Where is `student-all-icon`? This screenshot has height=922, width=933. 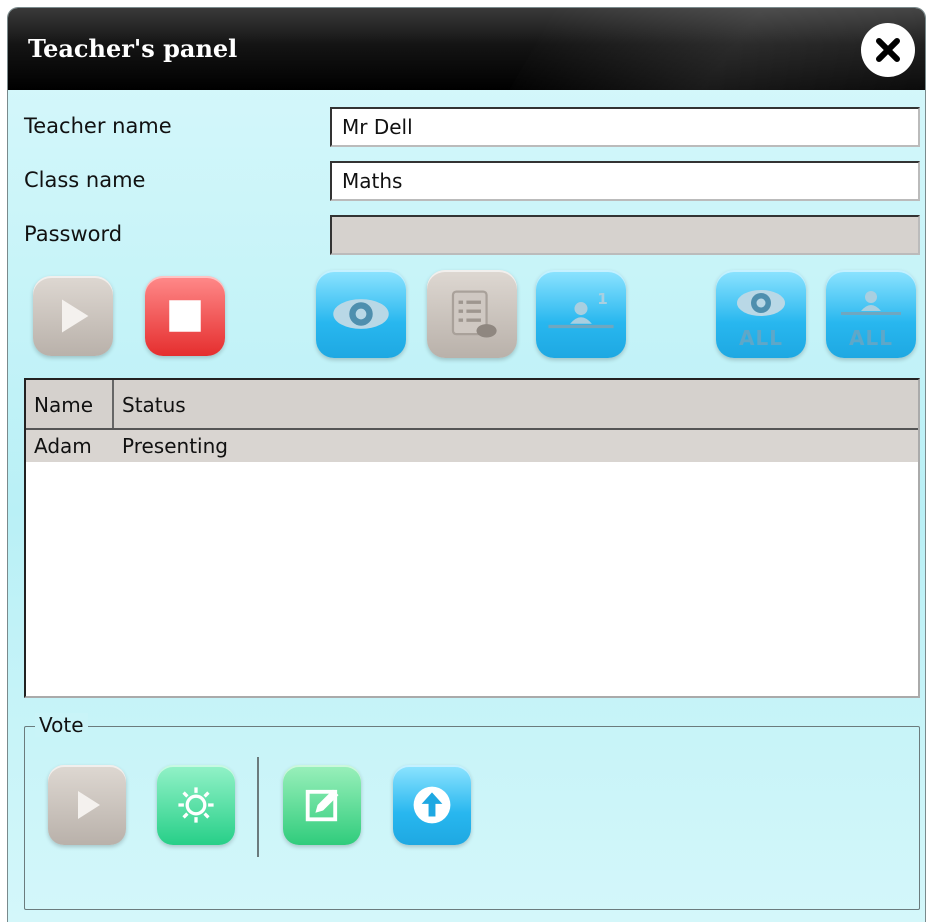
student-all-icon is located at coordinates (871, 303).